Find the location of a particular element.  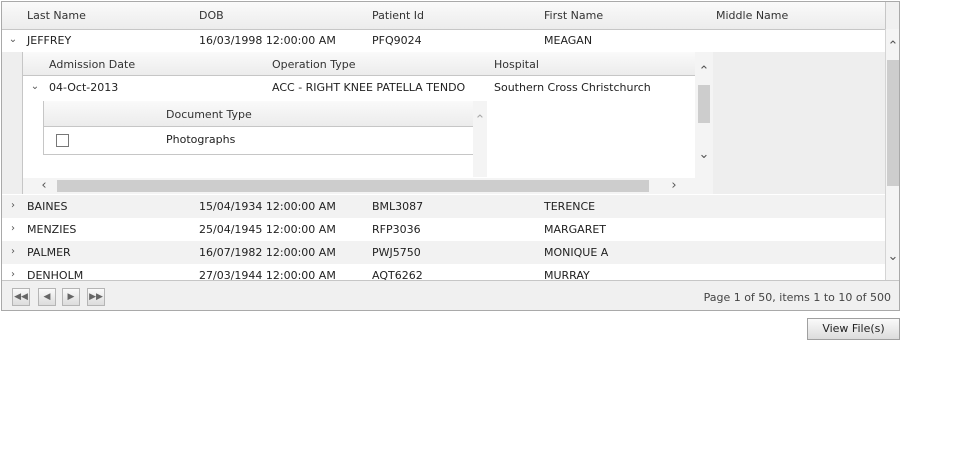

first-page-icon: ◀◀ is located at coordinates (21, 297).